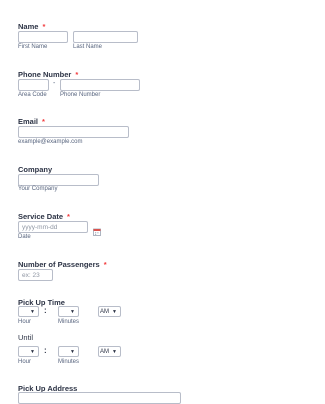 This screenshot has width=325, height=404. I want to click on company-sublabel: Your Company, so click(38, 189).